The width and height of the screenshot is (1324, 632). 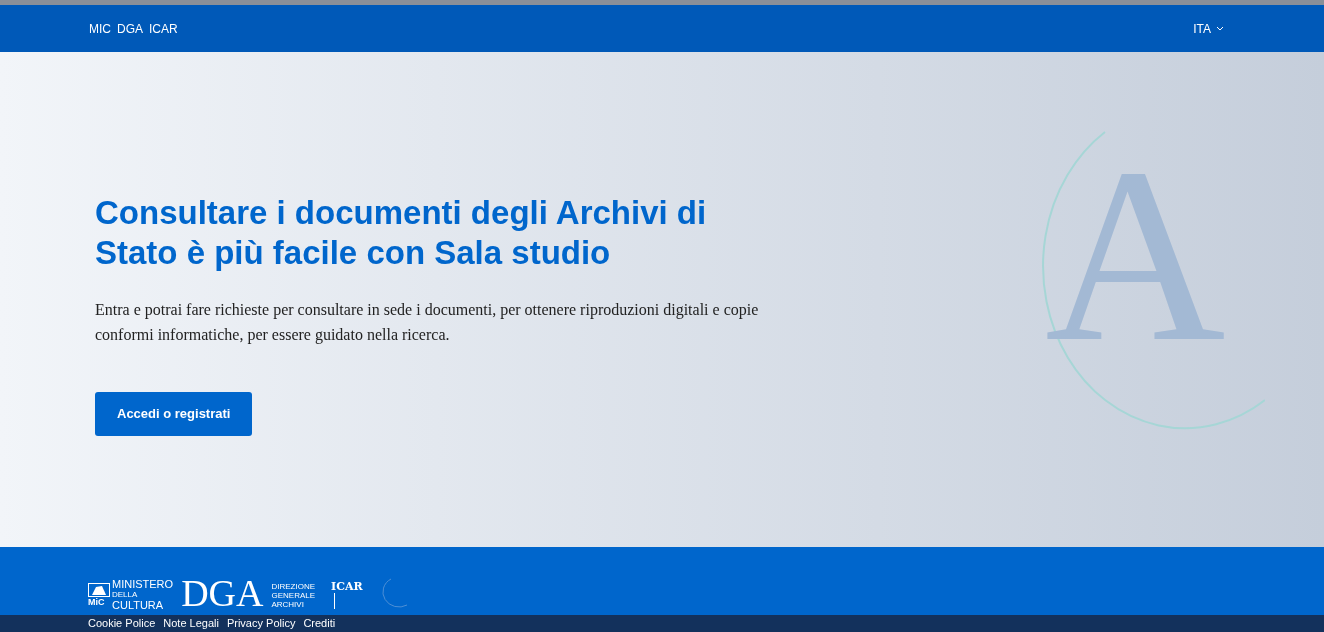 I want to click on hero-description: Entra e potrai fare richieste per consultare in sede i documenti, per ottenere riproduzioni digitali e copie conformi informatiche, per essere guidato nella ricerca., so click(x=427, y=323).